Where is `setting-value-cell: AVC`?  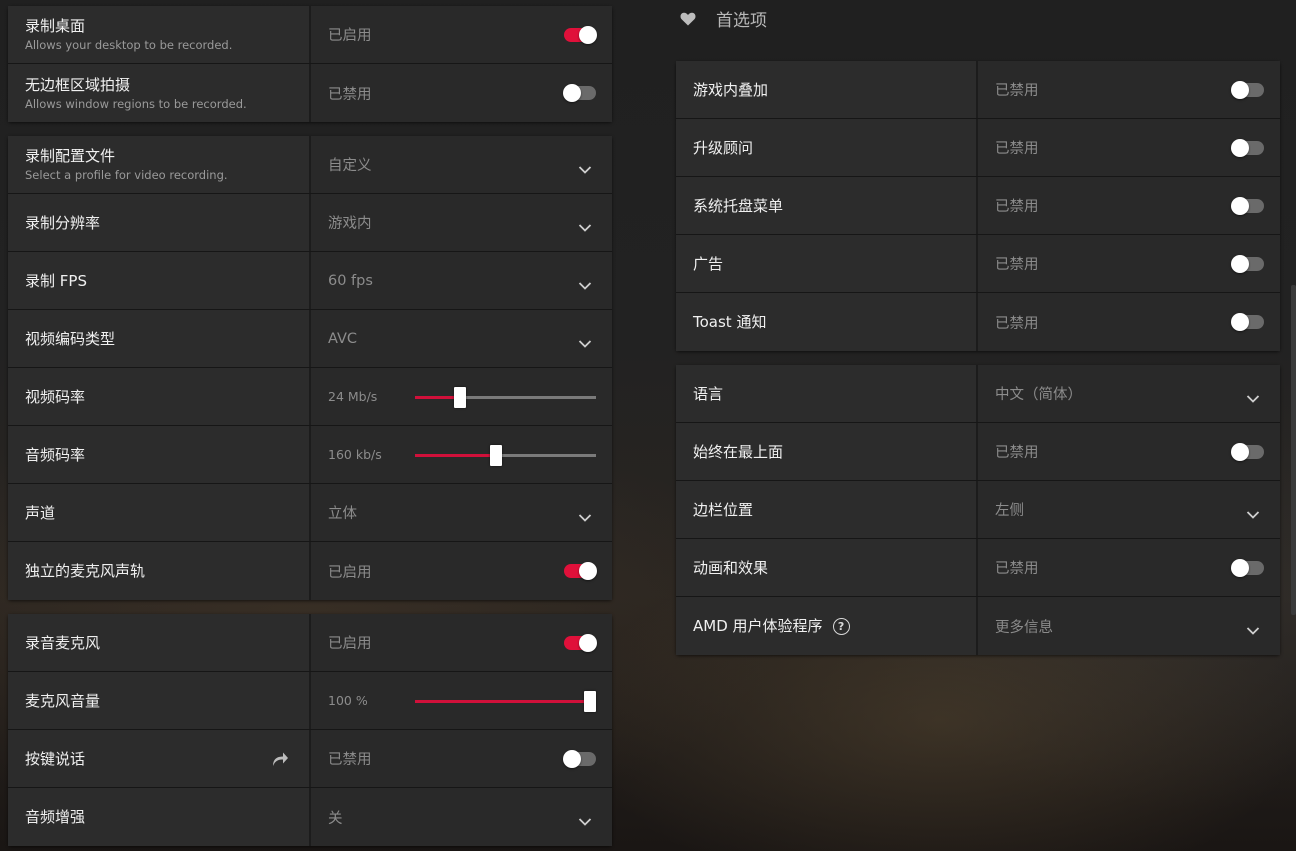
setting-value-cell: AVC is located at coordinates (461, 338).